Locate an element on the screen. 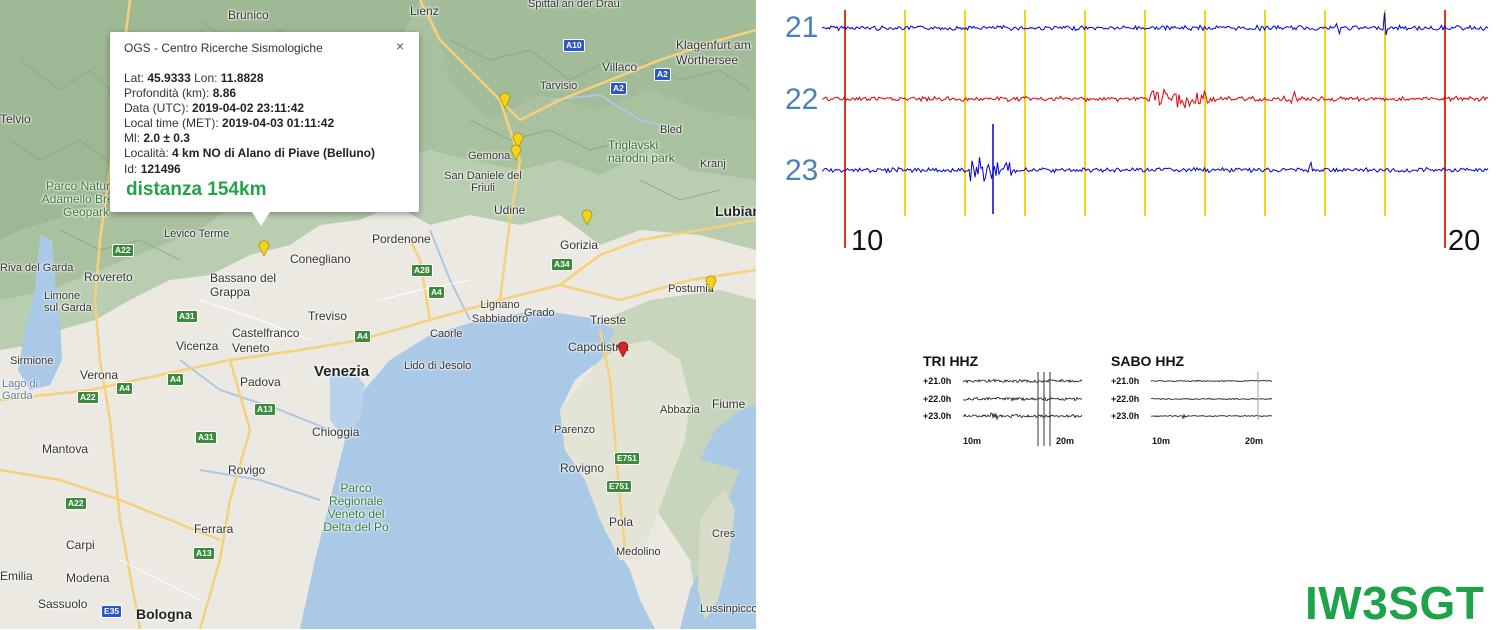 The image size is (1500, 630). thumbnail-seismograms is located at coordinates (1117, 409).